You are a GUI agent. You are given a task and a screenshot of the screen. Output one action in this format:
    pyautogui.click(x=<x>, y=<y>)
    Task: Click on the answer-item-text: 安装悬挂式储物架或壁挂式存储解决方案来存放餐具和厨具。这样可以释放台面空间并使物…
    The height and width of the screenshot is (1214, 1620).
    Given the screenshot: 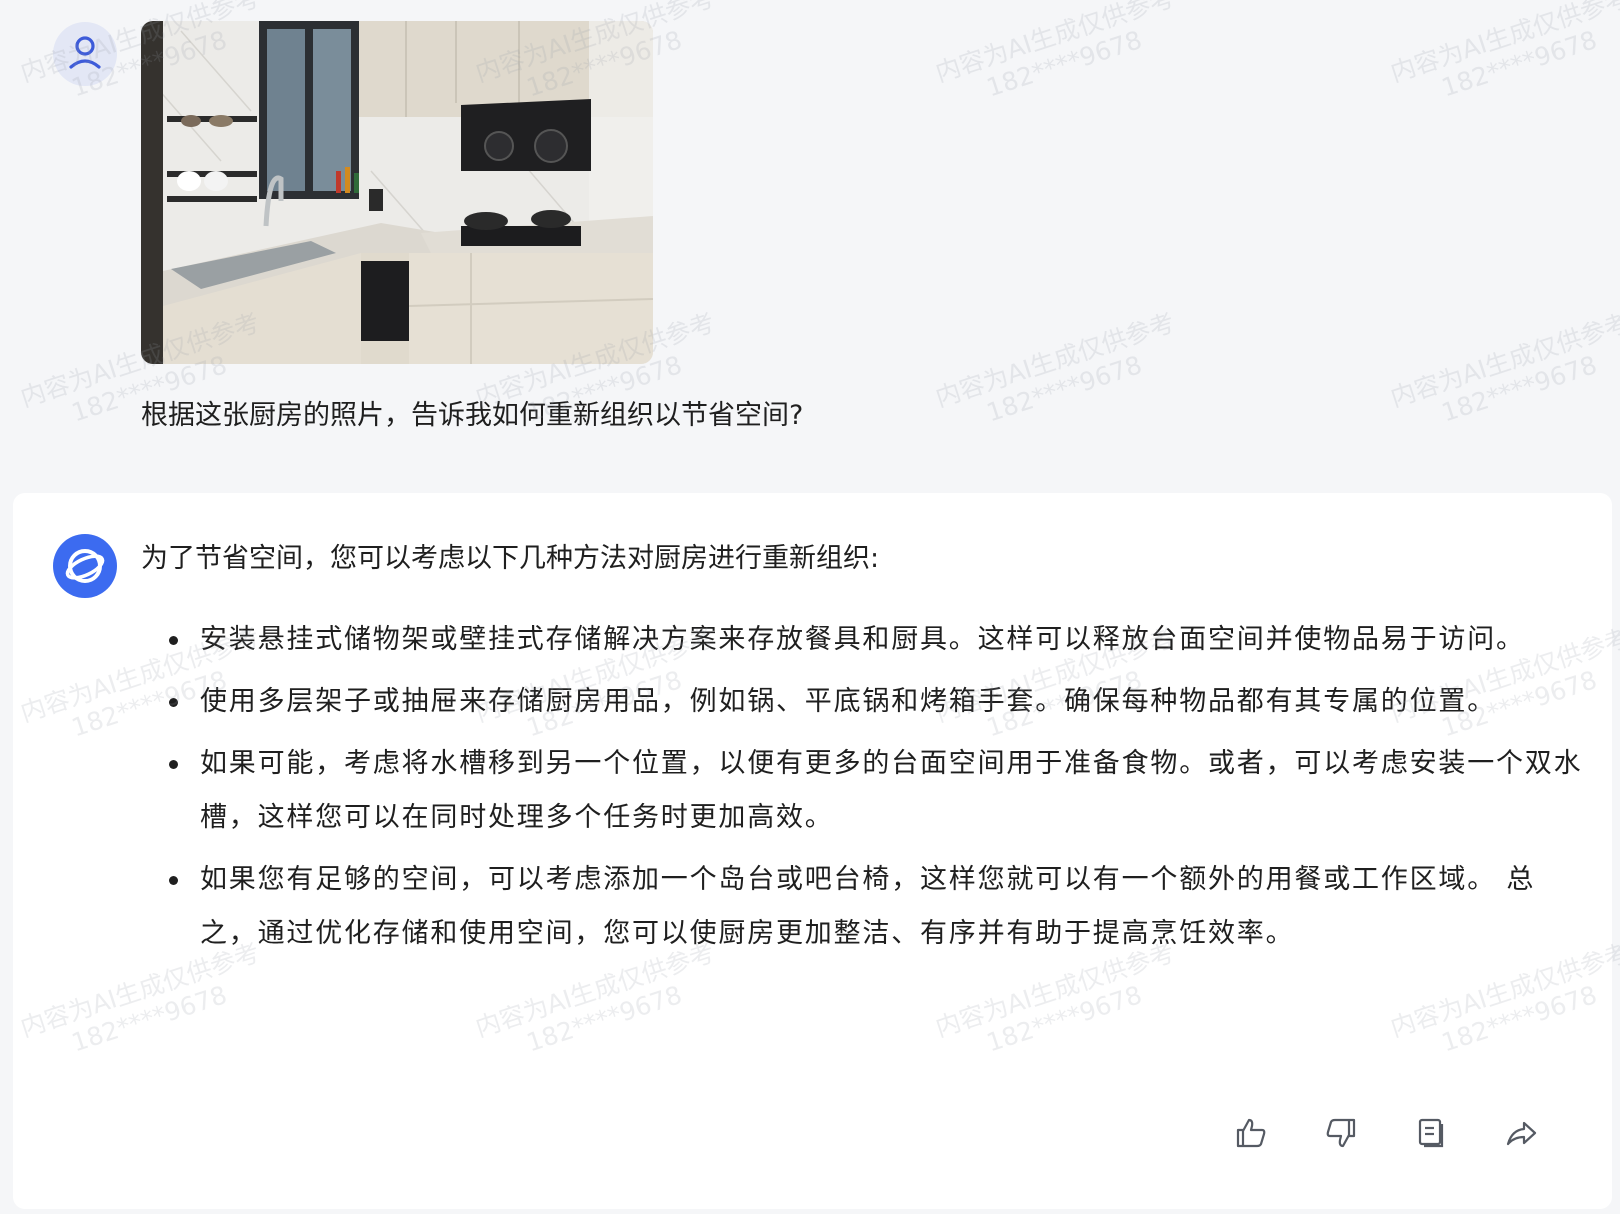 What is the action you would take?
    pyautogui.click(x=862, y=639)
    